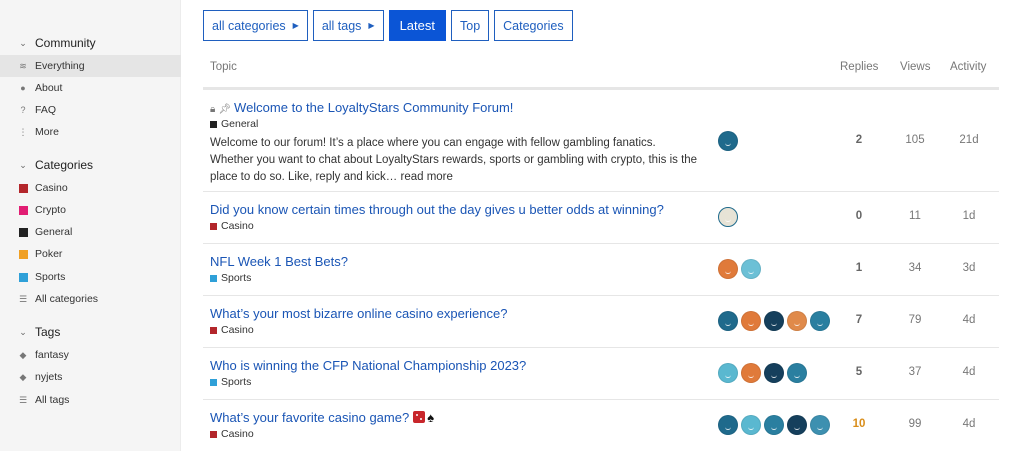 Image resolution: width=1024 pixels, height=451 pixels. I want to click on sidebar-item-label: fantasy, so click(52, 355).